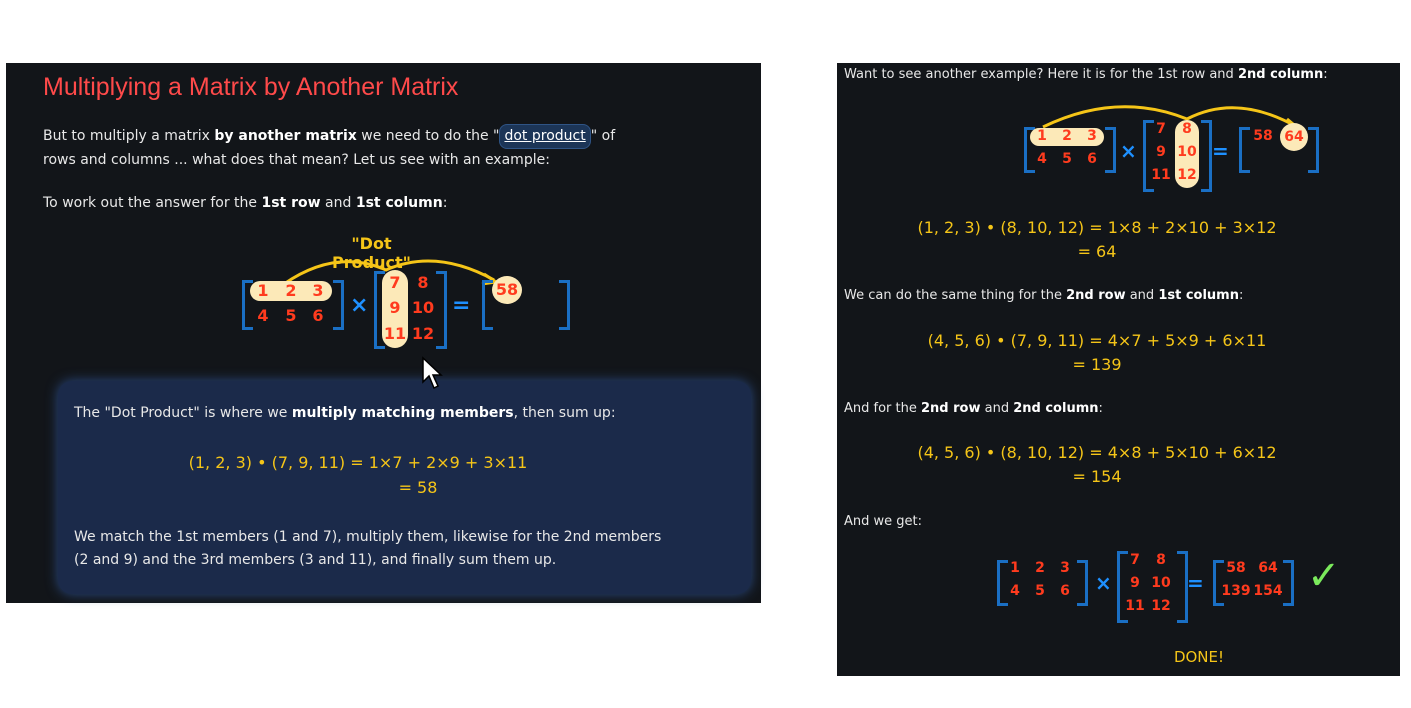  Describe the element at coordinates (251, 87) in the screenshot. I see `page-title: Multiplying a Matrix by Another Matrix` at that location.